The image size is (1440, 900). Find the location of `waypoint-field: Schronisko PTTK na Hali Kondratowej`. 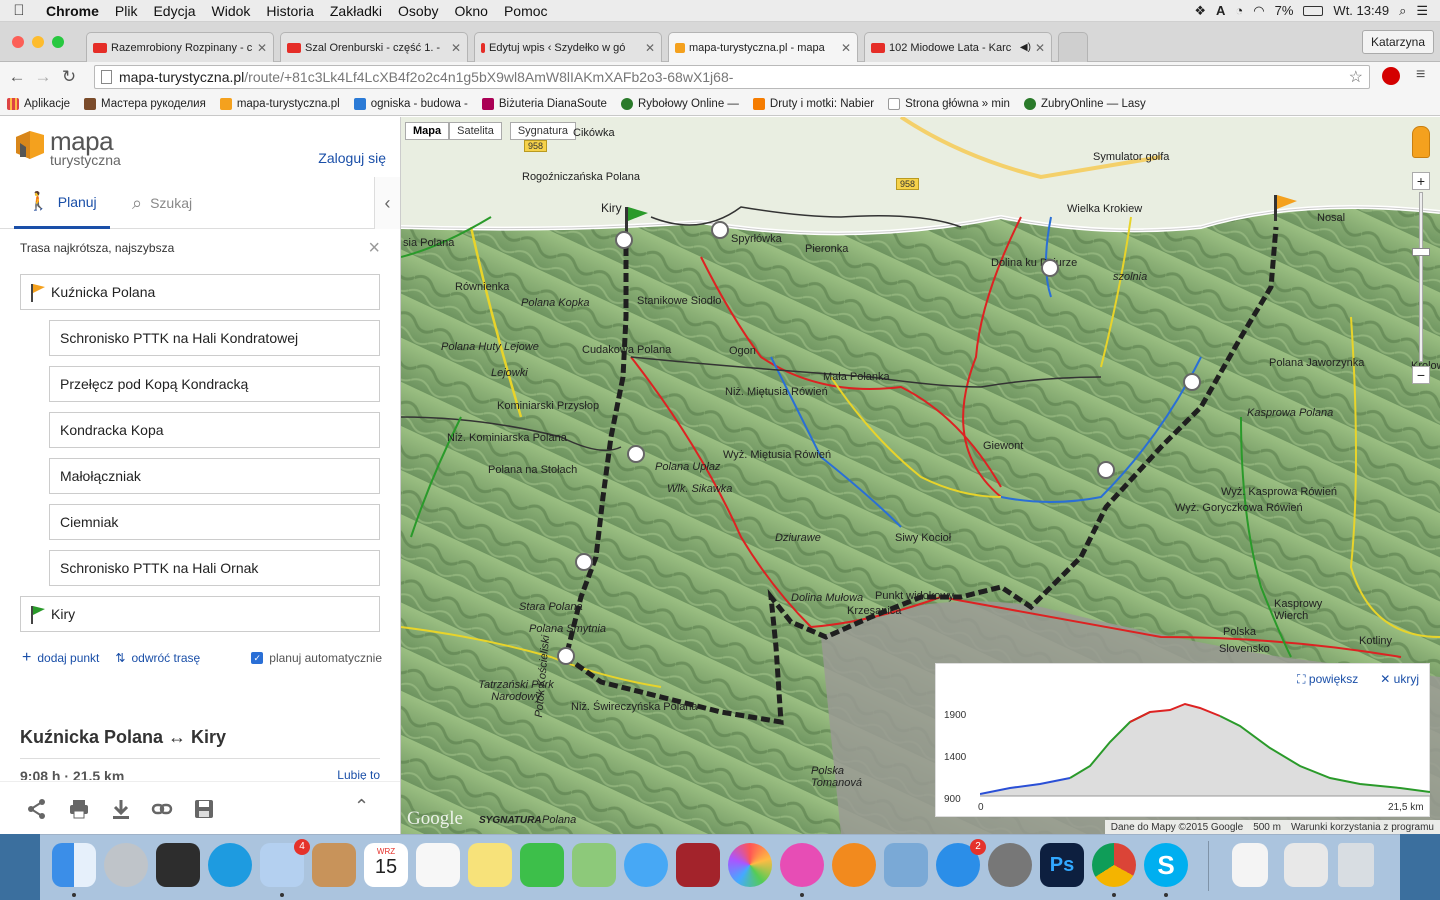

waypoint-field: Schronisko PTTK na Hali Kondratowej is located at coordinates (214, 338).